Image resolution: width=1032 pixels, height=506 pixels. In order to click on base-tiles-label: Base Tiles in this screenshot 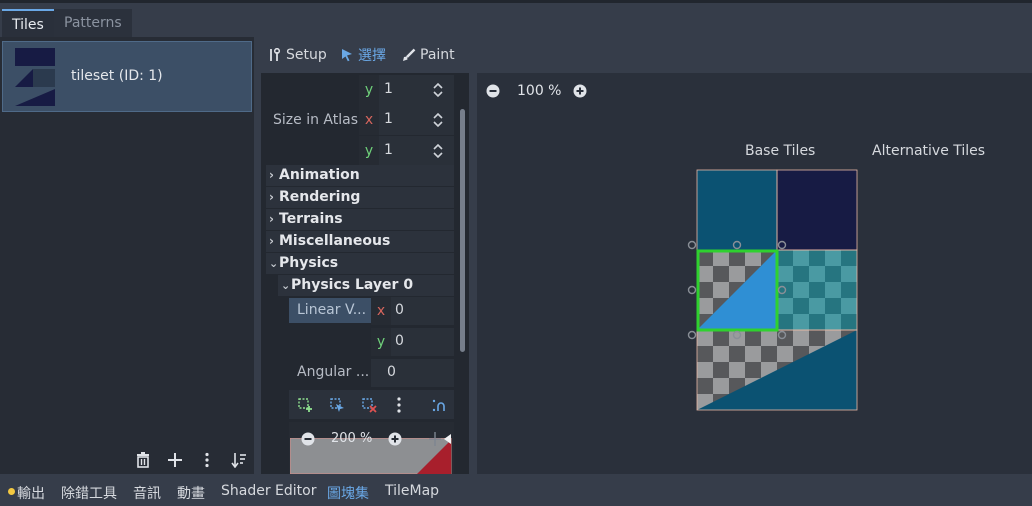, I will do `click(780, 151)`.